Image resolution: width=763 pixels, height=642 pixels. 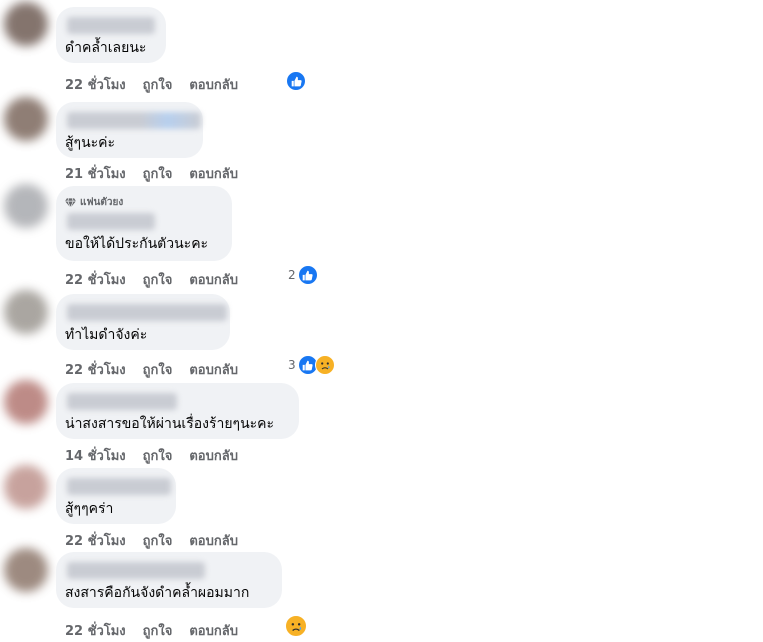 I want to click on reaction-count: 3, so click(x=292, y=365).